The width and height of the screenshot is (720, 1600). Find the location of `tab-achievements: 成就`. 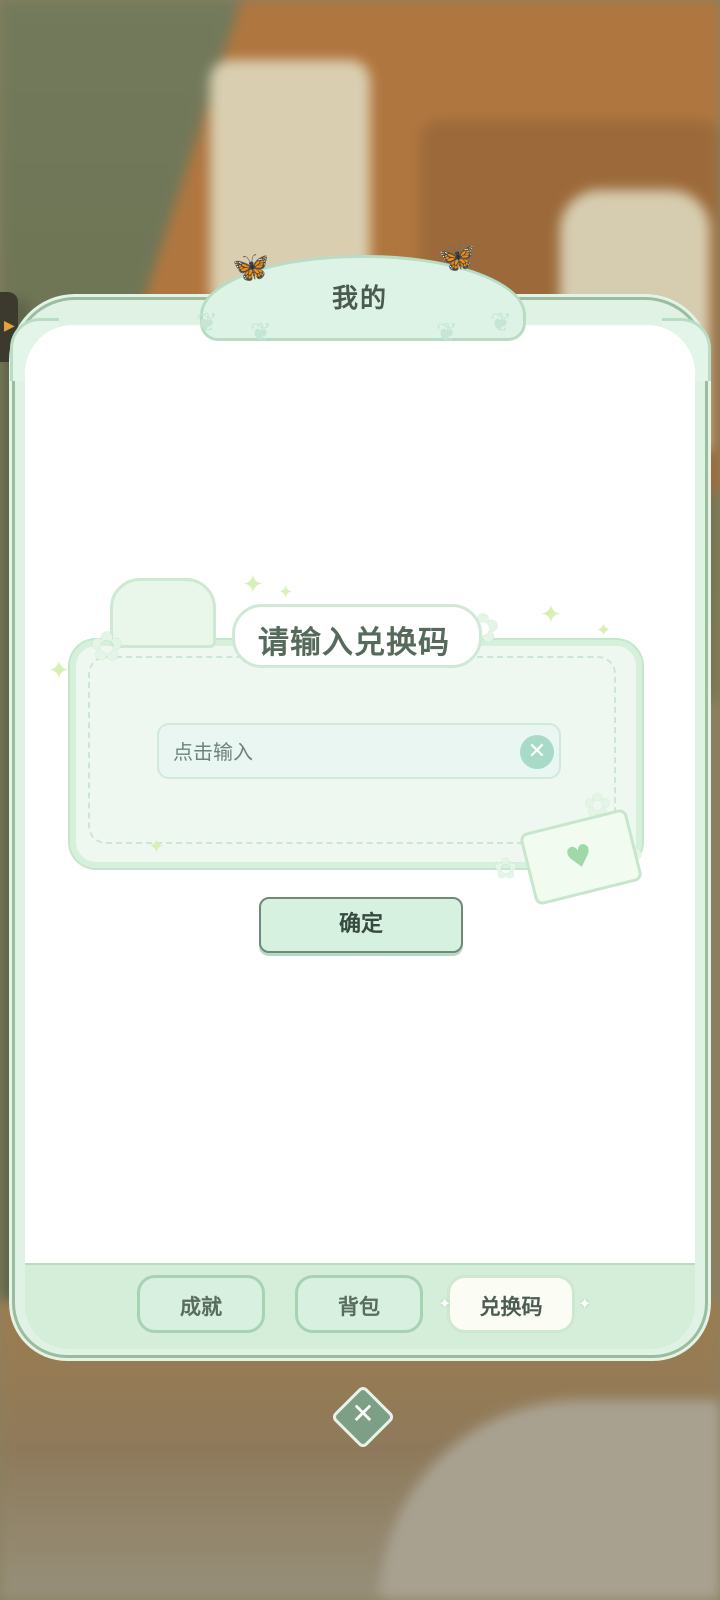

tab-achievements: 成就 is located at coordinates (201, 1304).